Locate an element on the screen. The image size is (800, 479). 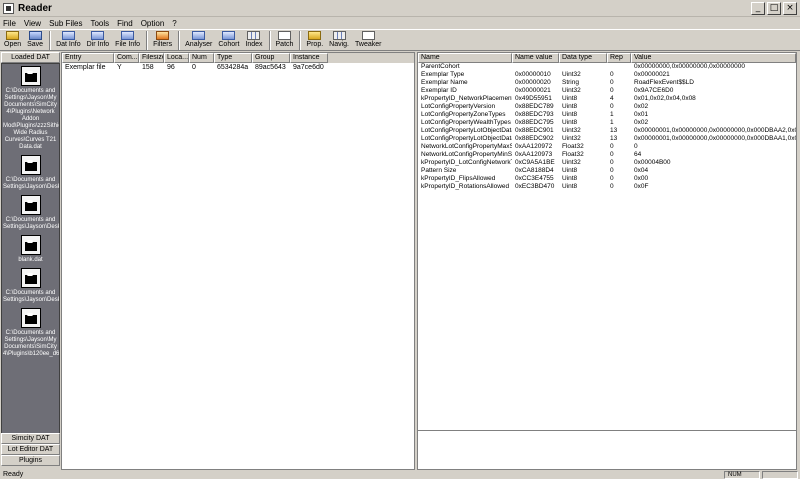
column-group: Group is located at coordinates (271, 58).